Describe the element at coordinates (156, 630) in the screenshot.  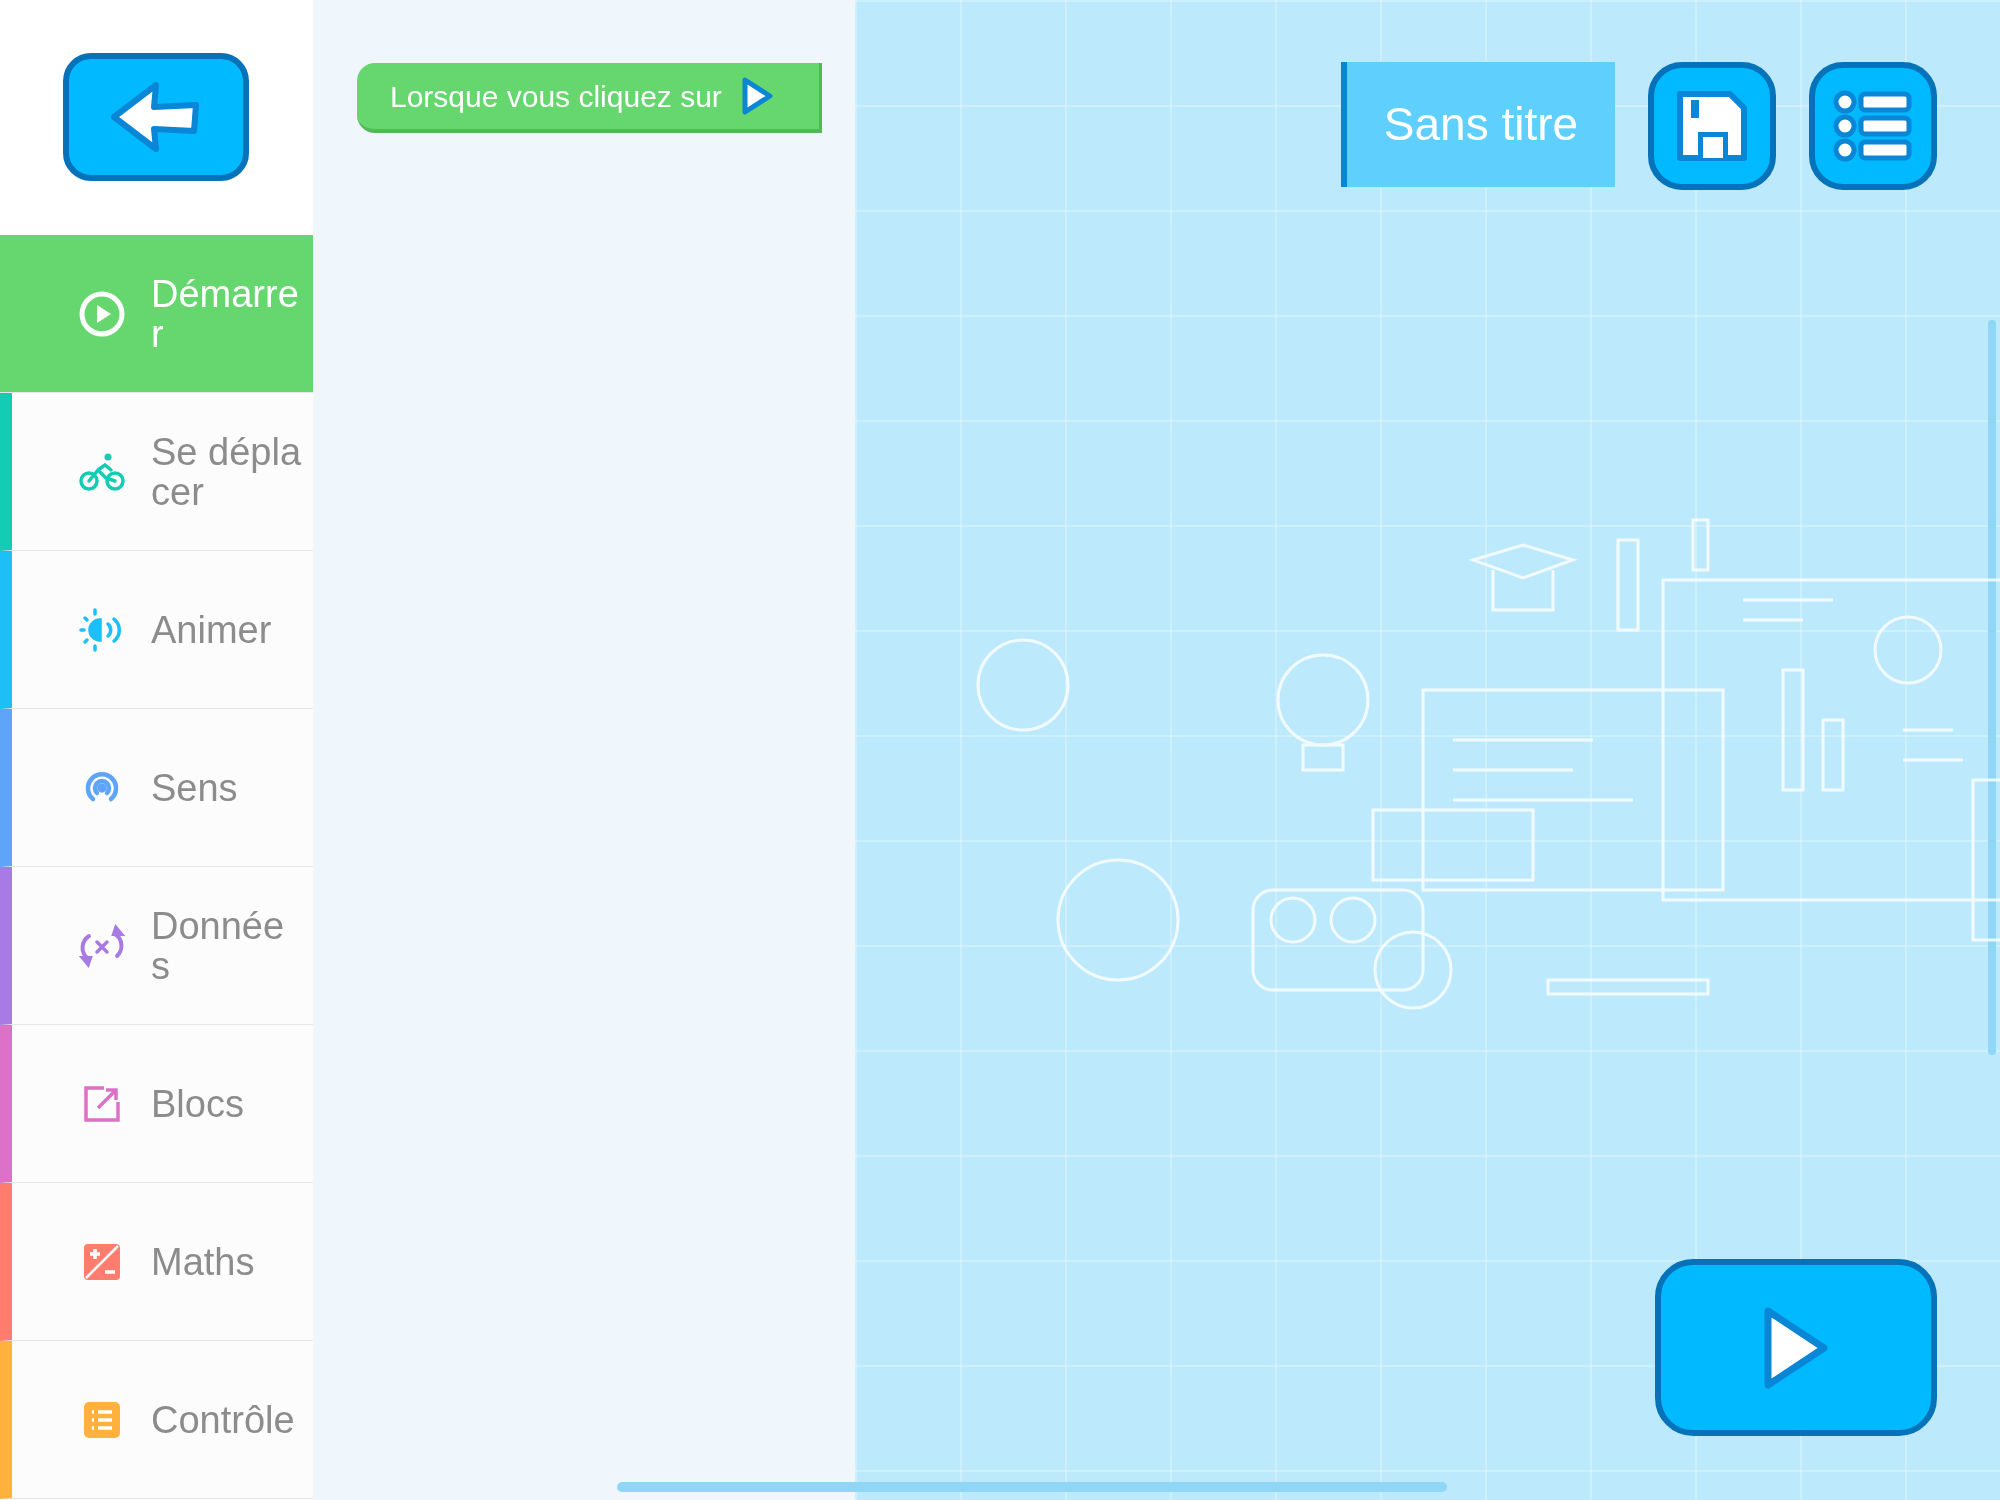
I see `category-tab: Animer` at that location.